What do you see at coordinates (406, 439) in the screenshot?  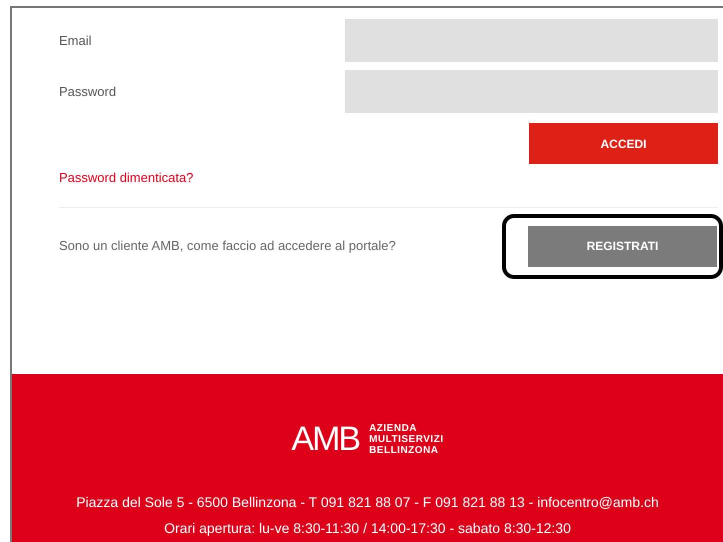 I see `logo-text: MULTISERVIZI` at bounding box center [406, 439].